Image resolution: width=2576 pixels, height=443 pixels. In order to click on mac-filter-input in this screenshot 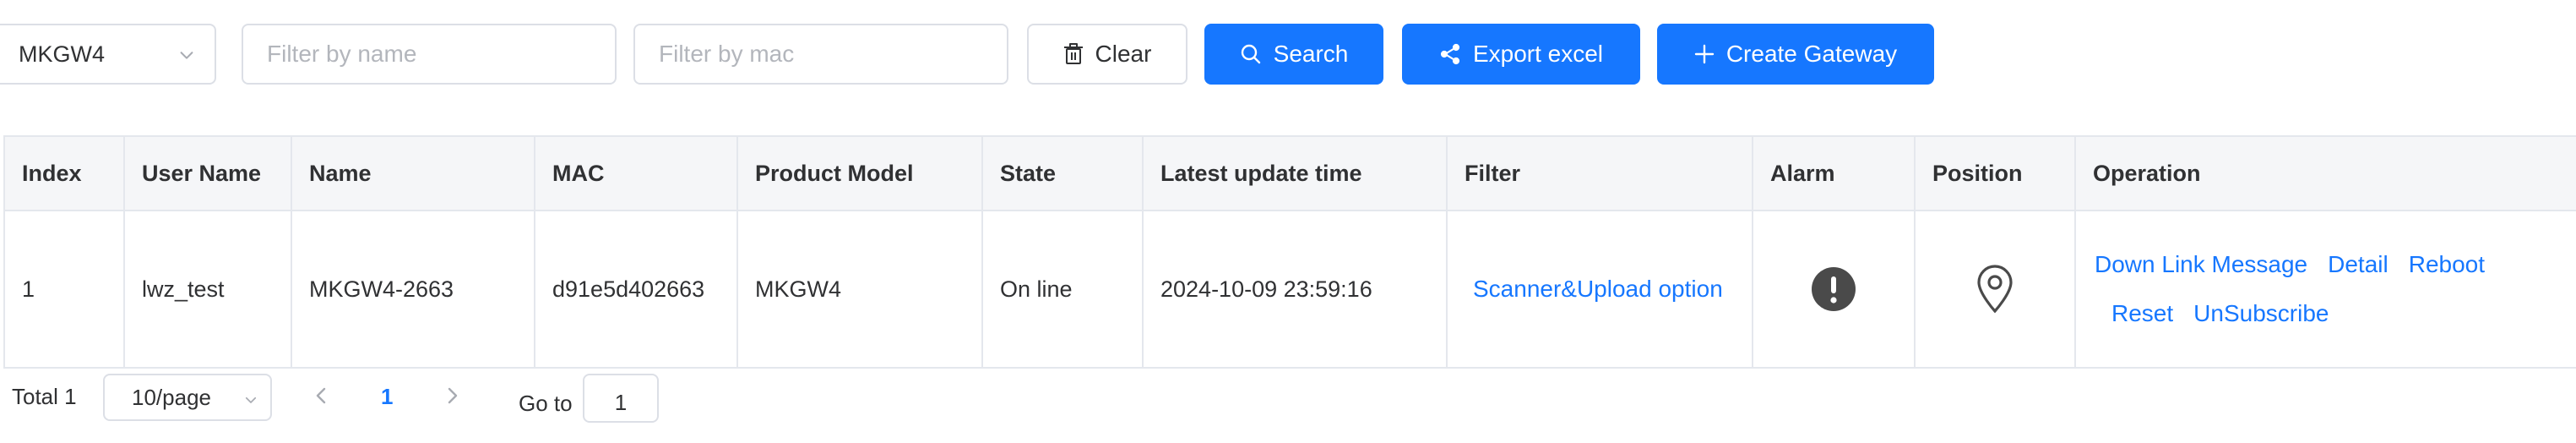, I will do `click(820, 54)`.